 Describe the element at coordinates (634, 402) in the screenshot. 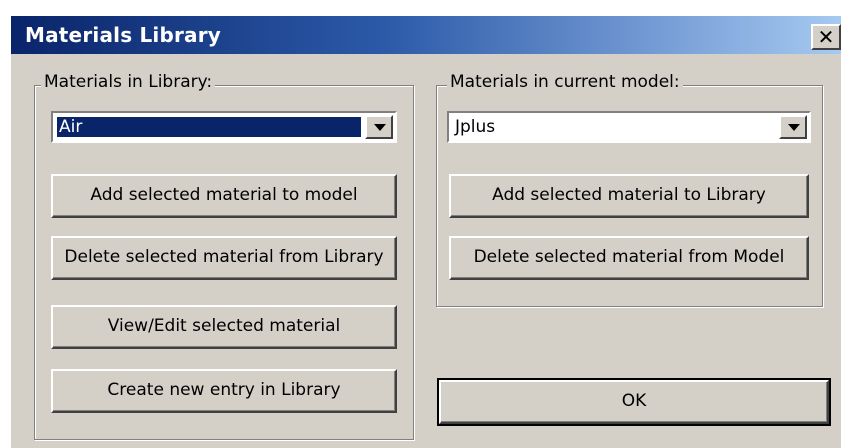

I see `ok-button: OK` at that location.